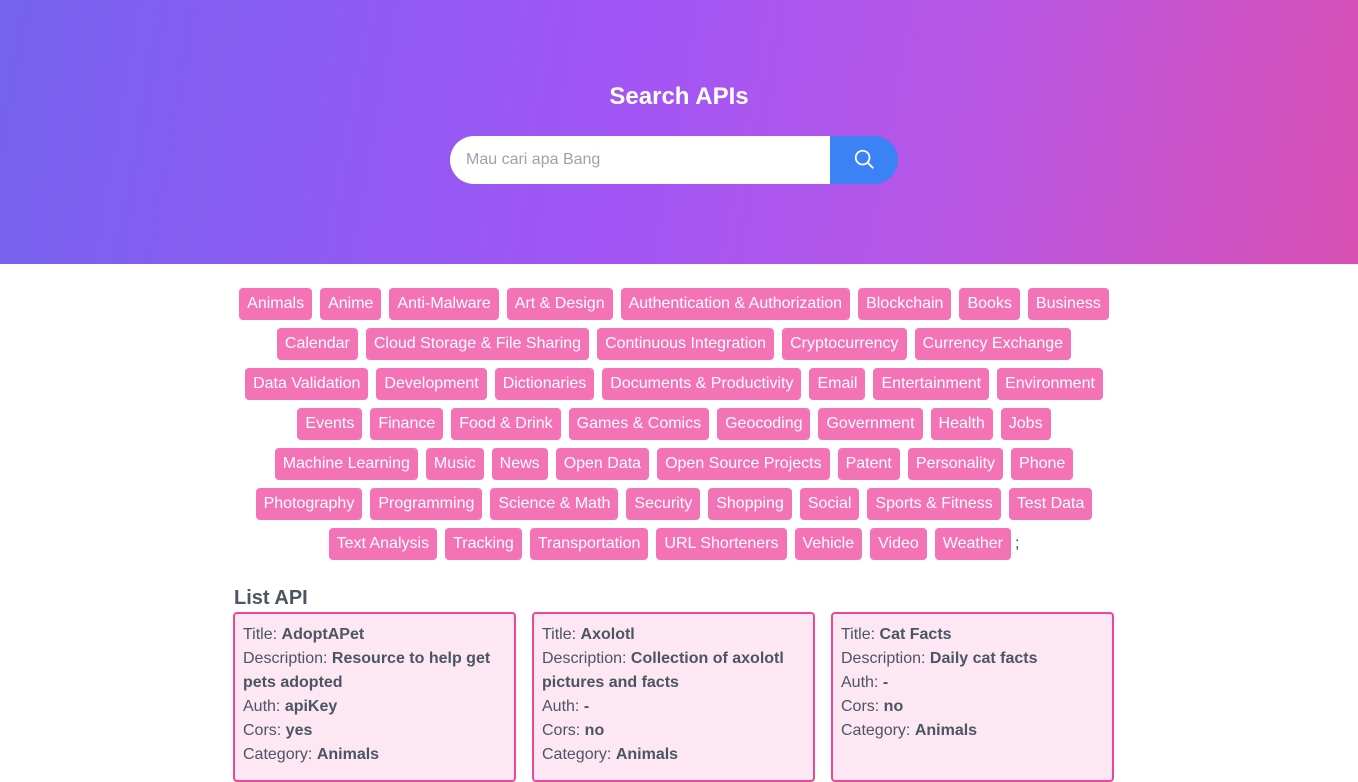  What do you see at coordinates (330, 424) in the screenshot?
I see `category-chip: Events` at bounding box center [330, 424].